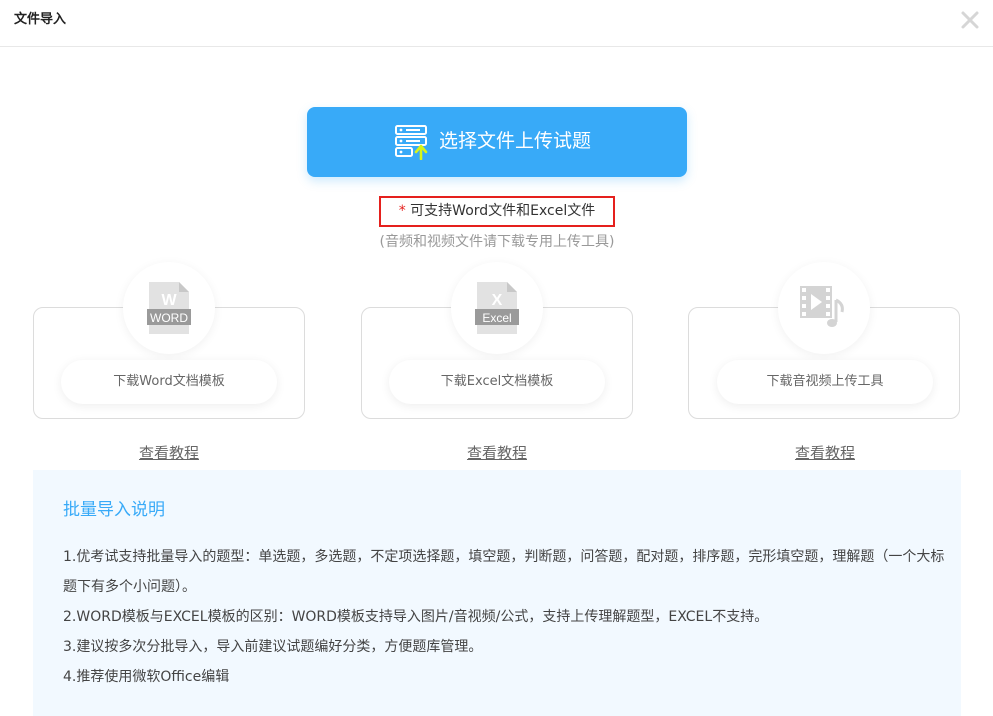  Describe the element at coordinates (413, 142) in the screenshot. I see `upload-server-icon` at that location.